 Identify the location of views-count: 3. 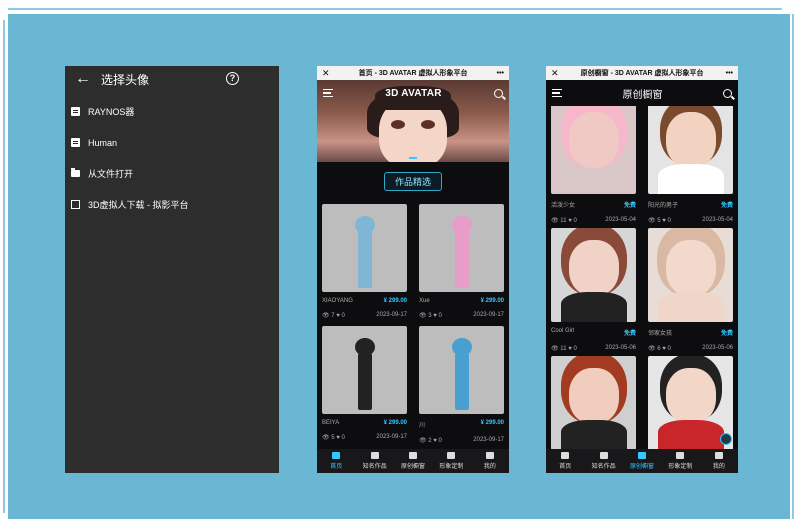
(430, 316).